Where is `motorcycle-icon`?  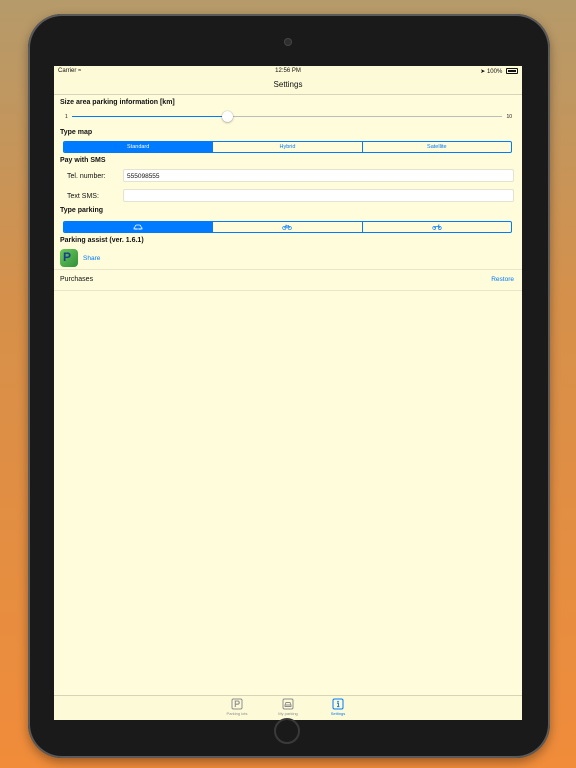
motorcycle-icon is located at coordinates (437, 227).